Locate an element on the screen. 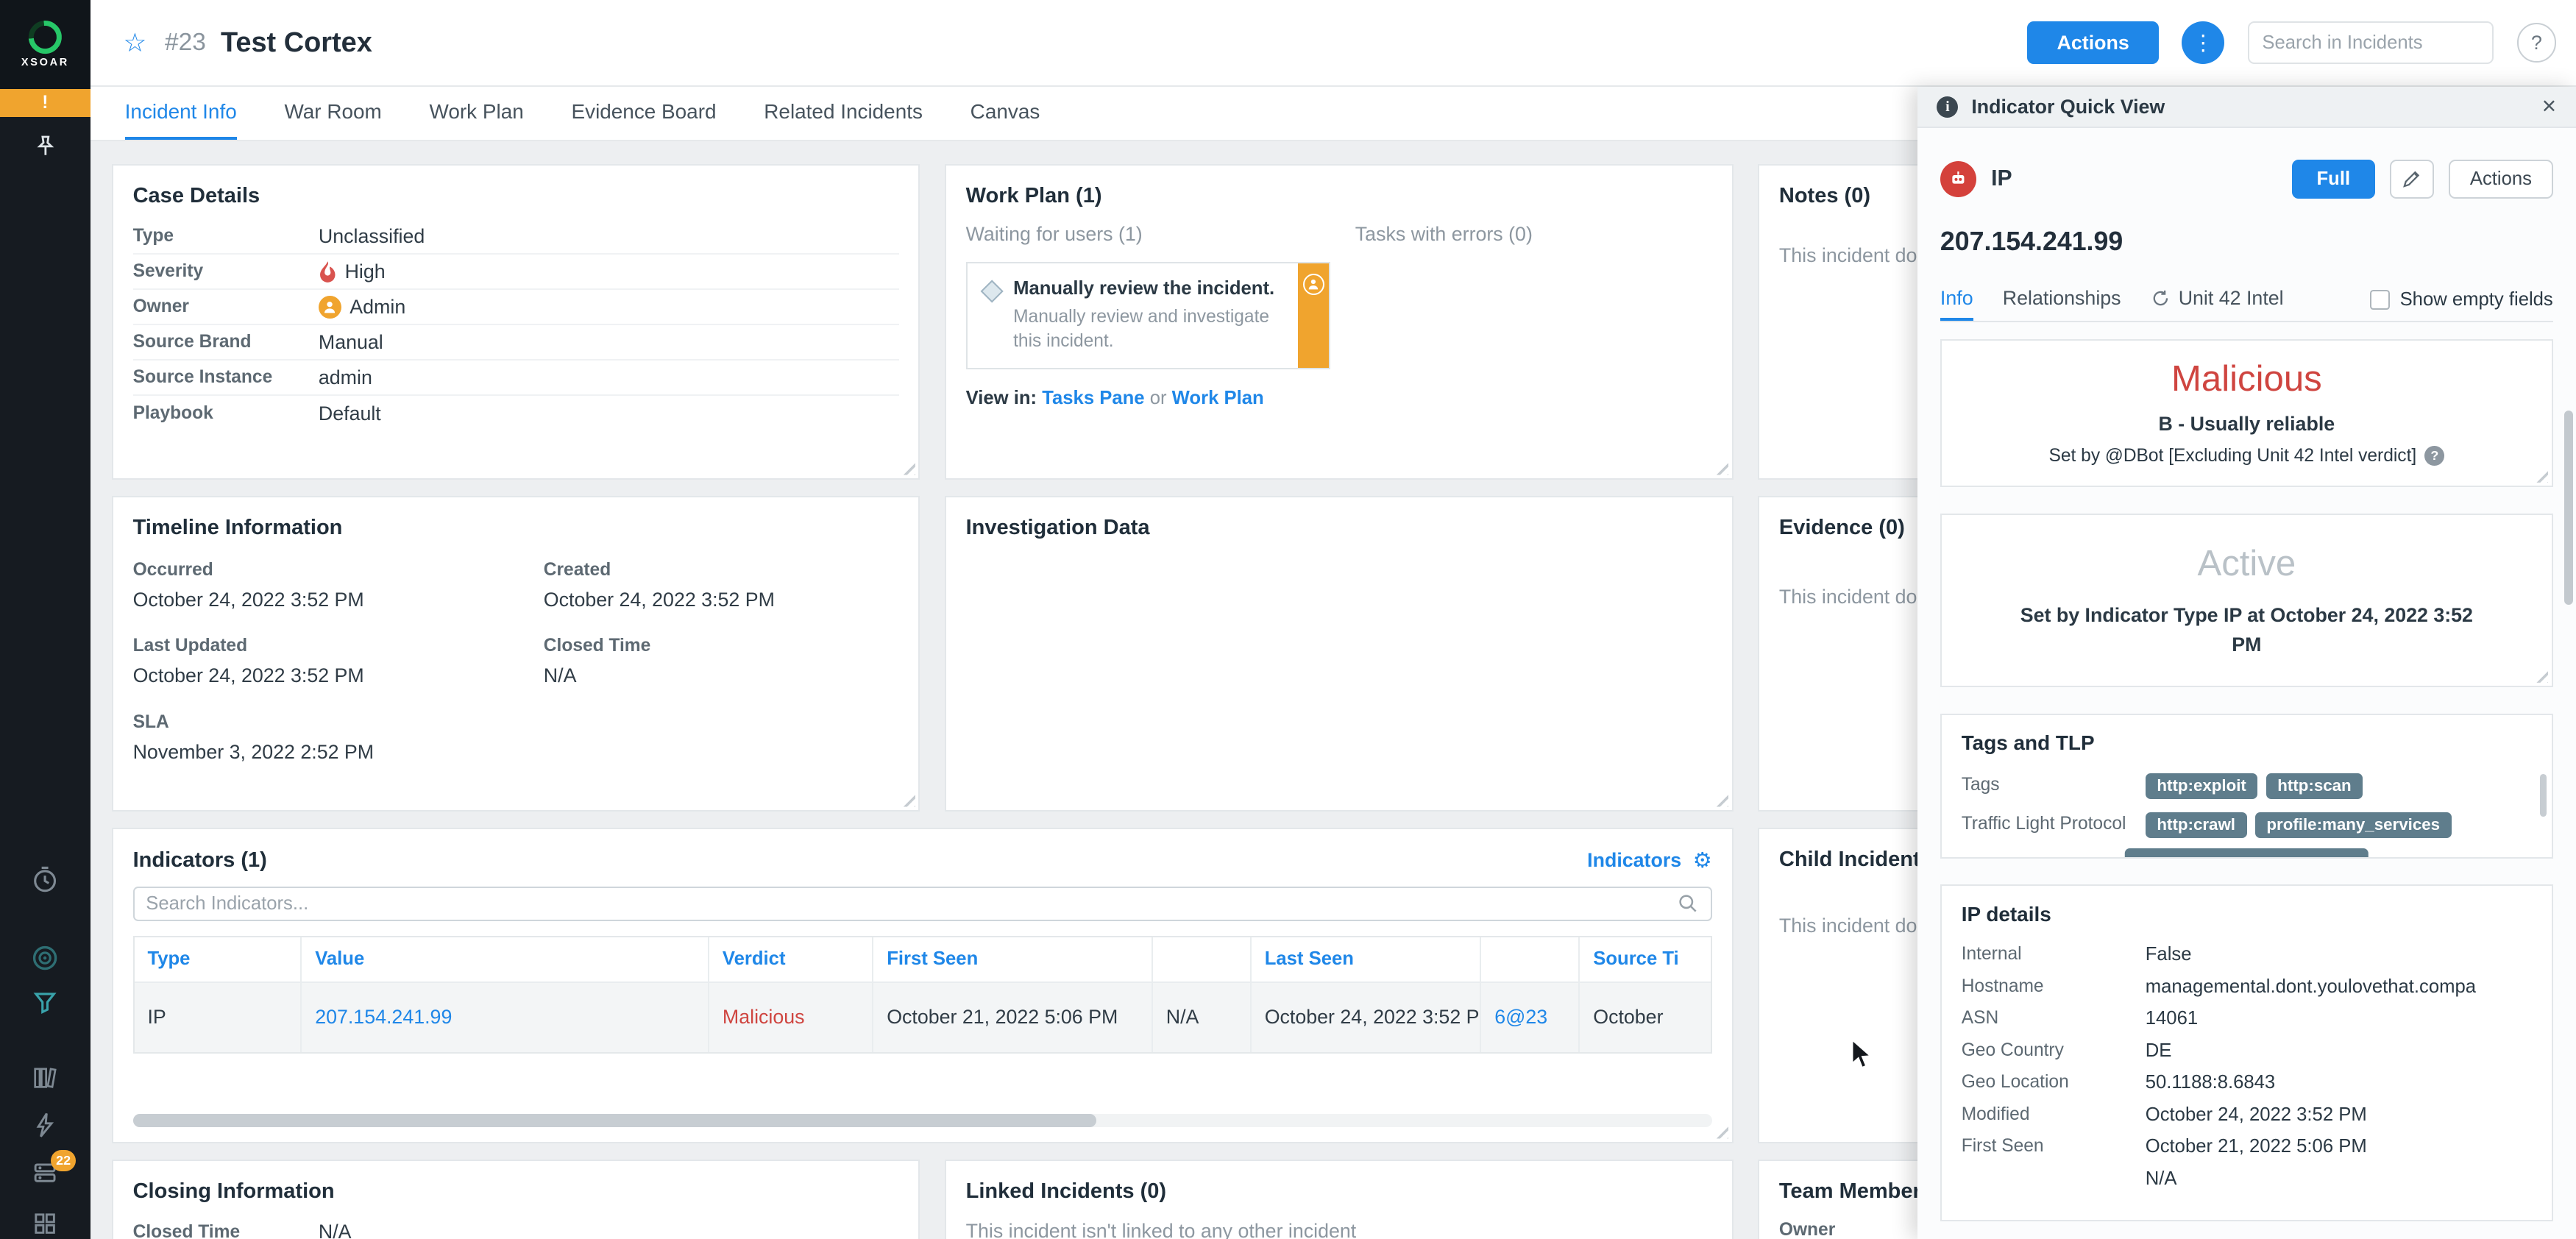  pin-icon is located at coordinates (45, 146).